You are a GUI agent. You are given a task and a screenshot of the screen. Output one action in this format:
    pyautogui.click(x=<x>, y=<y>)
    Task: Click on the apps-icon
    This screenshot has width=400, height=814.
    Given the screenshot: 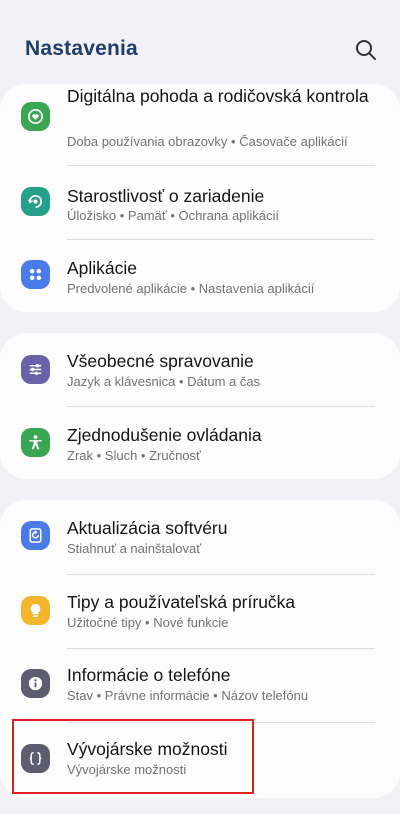 What is the action you would take?
    pyautogui.click(x=35, y=274)
    